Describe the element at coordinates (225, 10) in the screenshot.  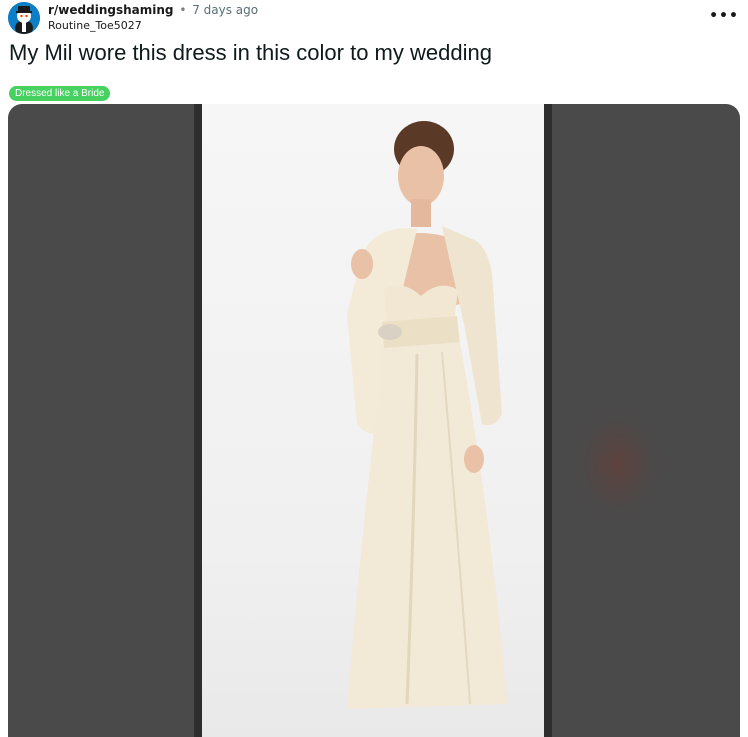
I see `post-age: 7 days ago` at that location.